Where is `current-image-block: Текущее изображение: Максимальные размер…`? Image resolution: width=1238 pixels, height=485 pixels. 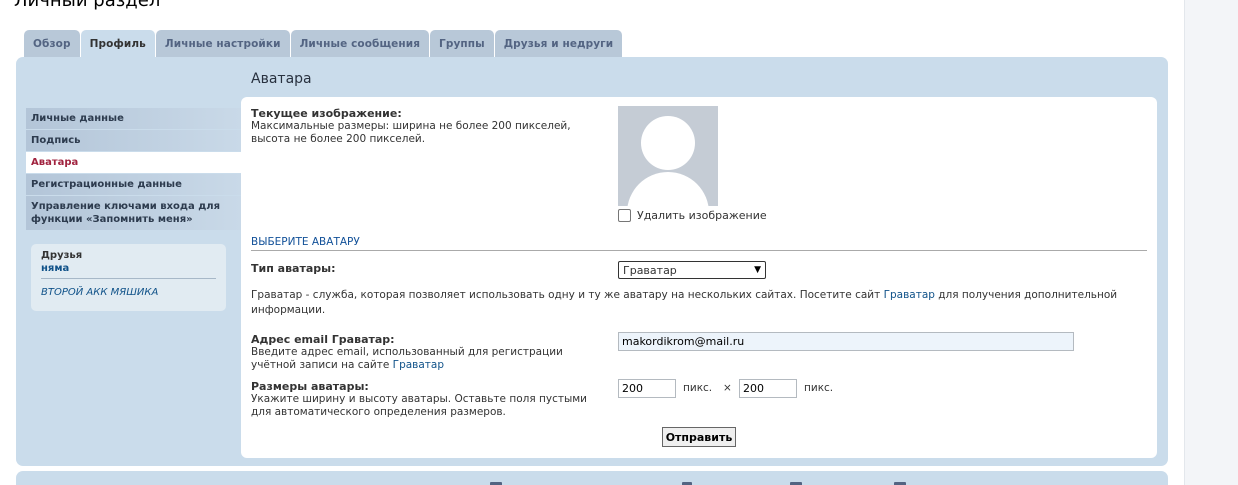 current-image-block: Текущее изображение: Максимальные размер… is located at coordinates (411, 126).